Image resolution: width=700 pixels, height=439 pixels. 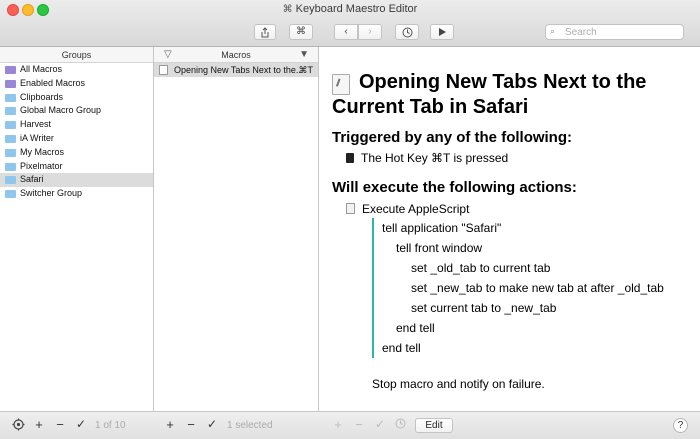 What do you see at coordinates (416, 209) in the screenshot?
I see `action-name: Execute AppleScript` at bounding box center [416, 209].